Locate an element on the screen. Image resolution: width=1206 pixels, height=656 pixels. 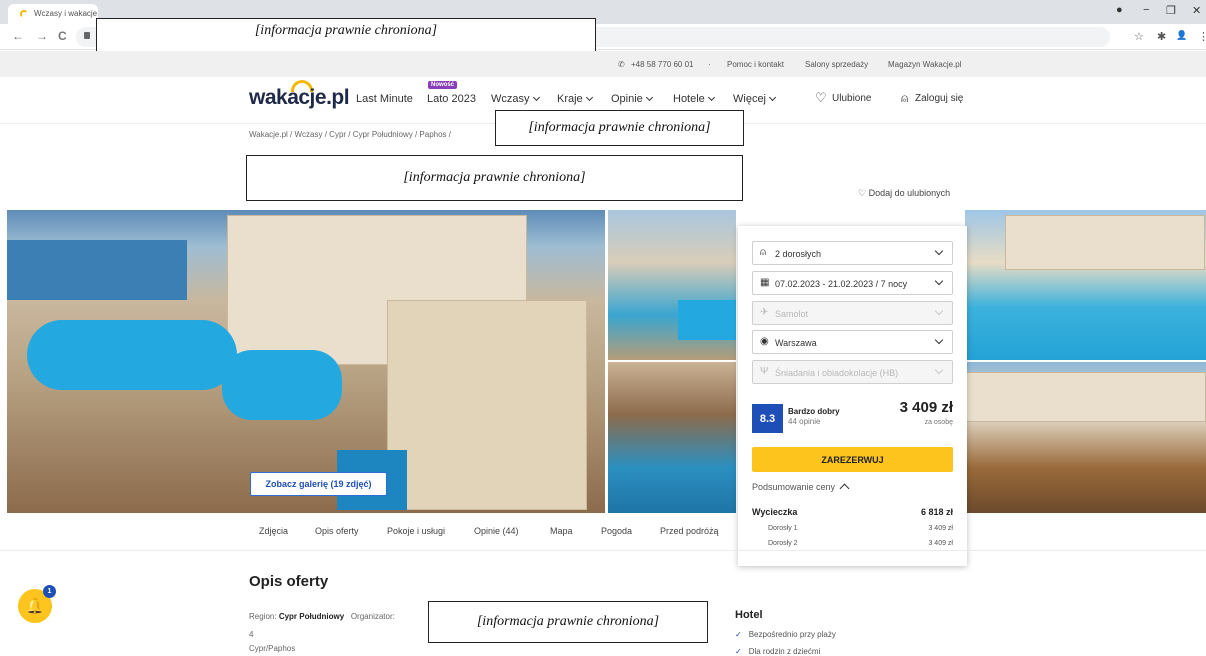
tab-reviews: Opinie (44) is located at coordinates (496, 531).